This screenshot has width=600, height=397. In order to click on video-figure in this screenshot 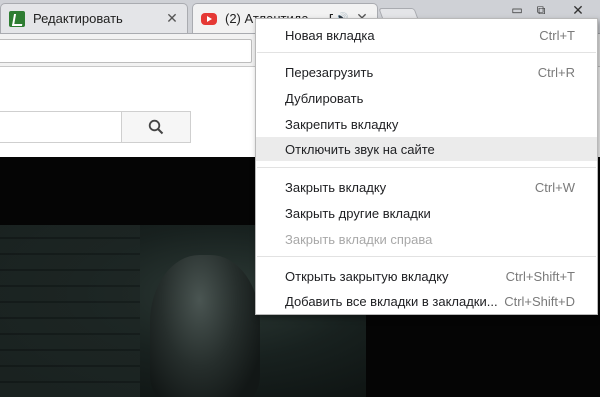, I will do `click(205, 326)`.